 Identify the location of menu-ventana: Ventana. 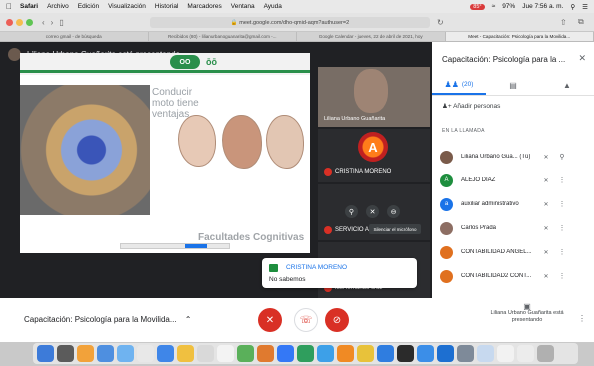
(243, 6).